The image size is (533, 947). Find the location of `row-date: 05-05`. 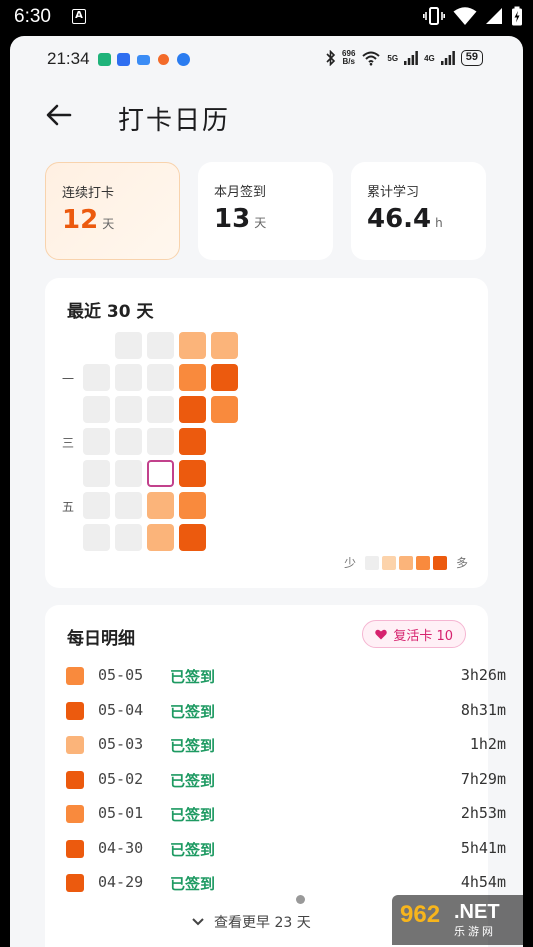

row-date: 05-05 is located at coordinates (121, 675).